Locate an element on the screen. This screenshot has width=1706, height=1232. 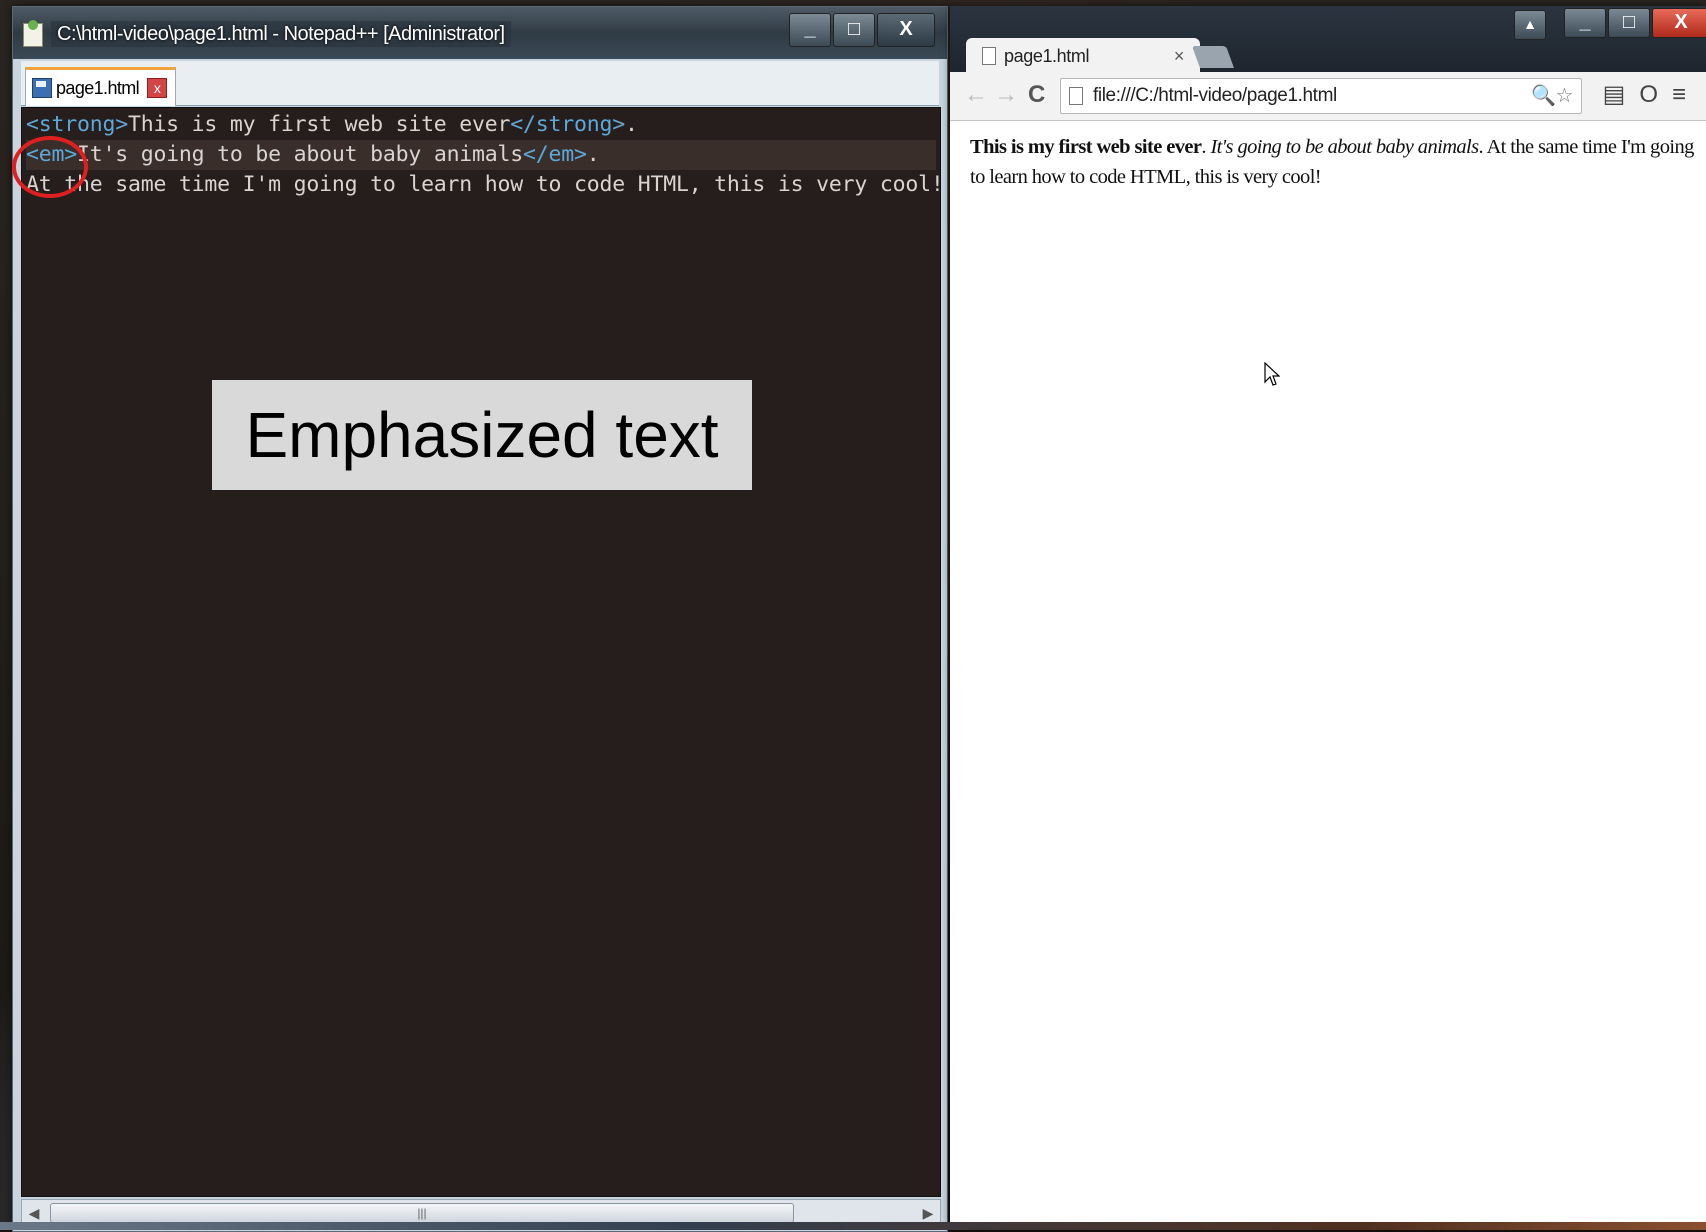
callout-label: Emphasized text is located at coordinates (482, 435).